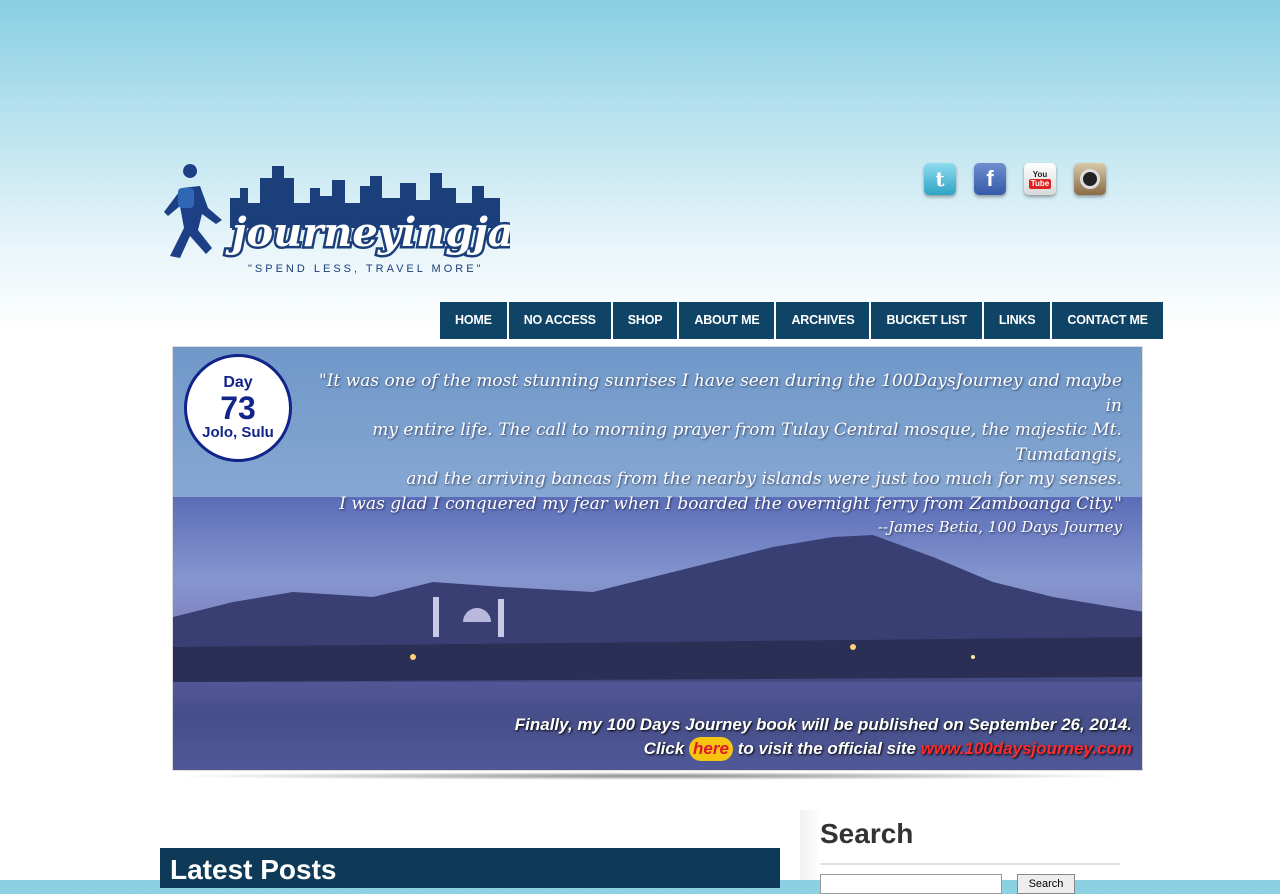 The width and height of the screenshot is (1280, 894). What do you see at coordinates (911, 884) in the screenshot?
I see `search-input` at bounding box center [911, 884].